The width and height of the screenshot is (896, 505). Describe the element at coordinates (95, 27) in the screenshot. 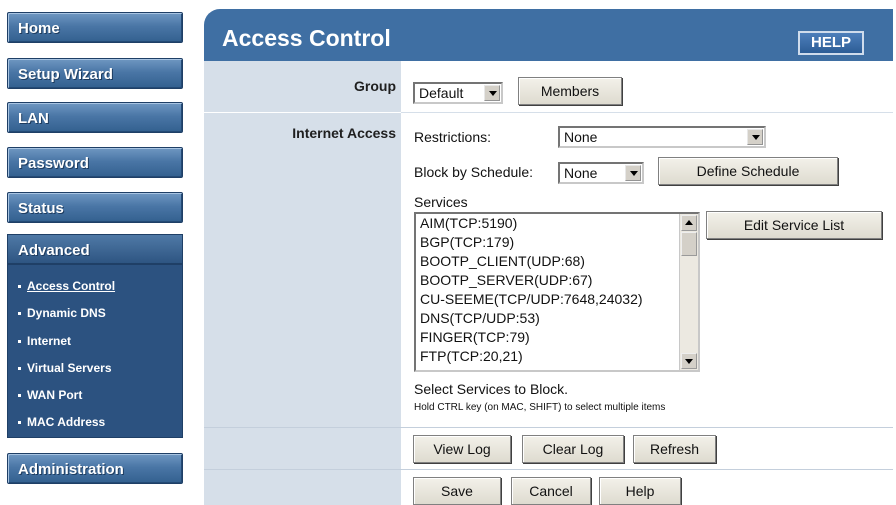

I see `nav-home-button: Home` at that location.